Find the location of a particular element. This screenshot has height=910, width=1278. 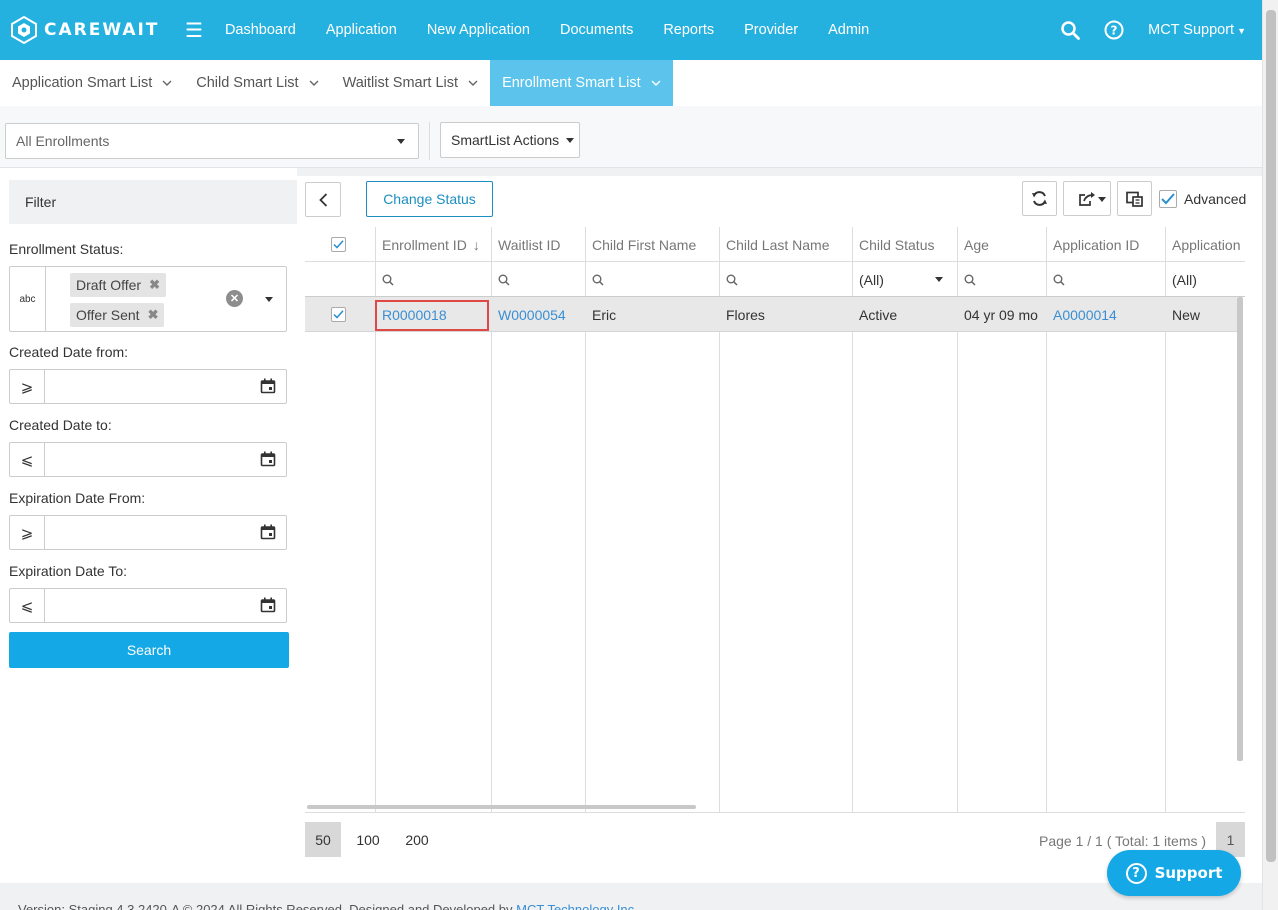

column-chooser-button is located at coordinates (1134, 198).